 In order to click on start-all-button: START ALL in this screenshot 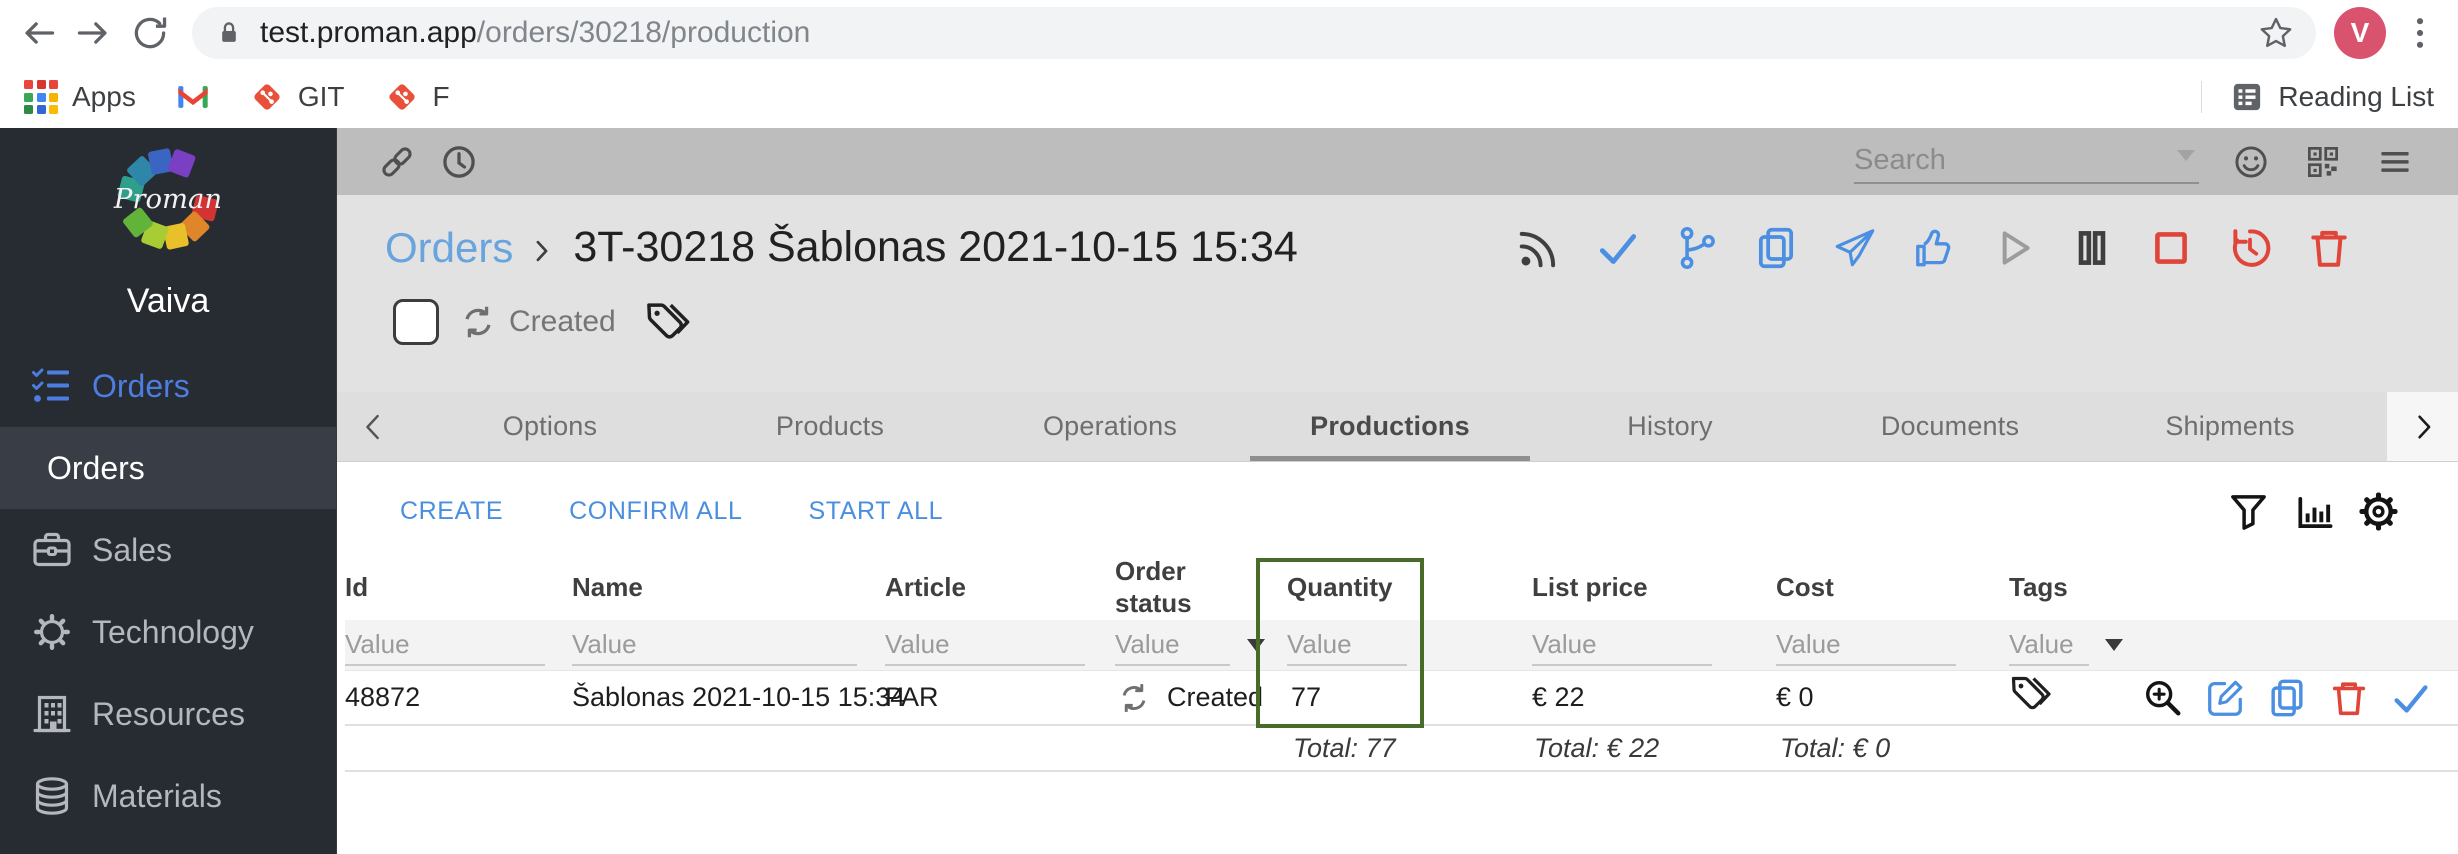, I will do `click(875, 511)`.